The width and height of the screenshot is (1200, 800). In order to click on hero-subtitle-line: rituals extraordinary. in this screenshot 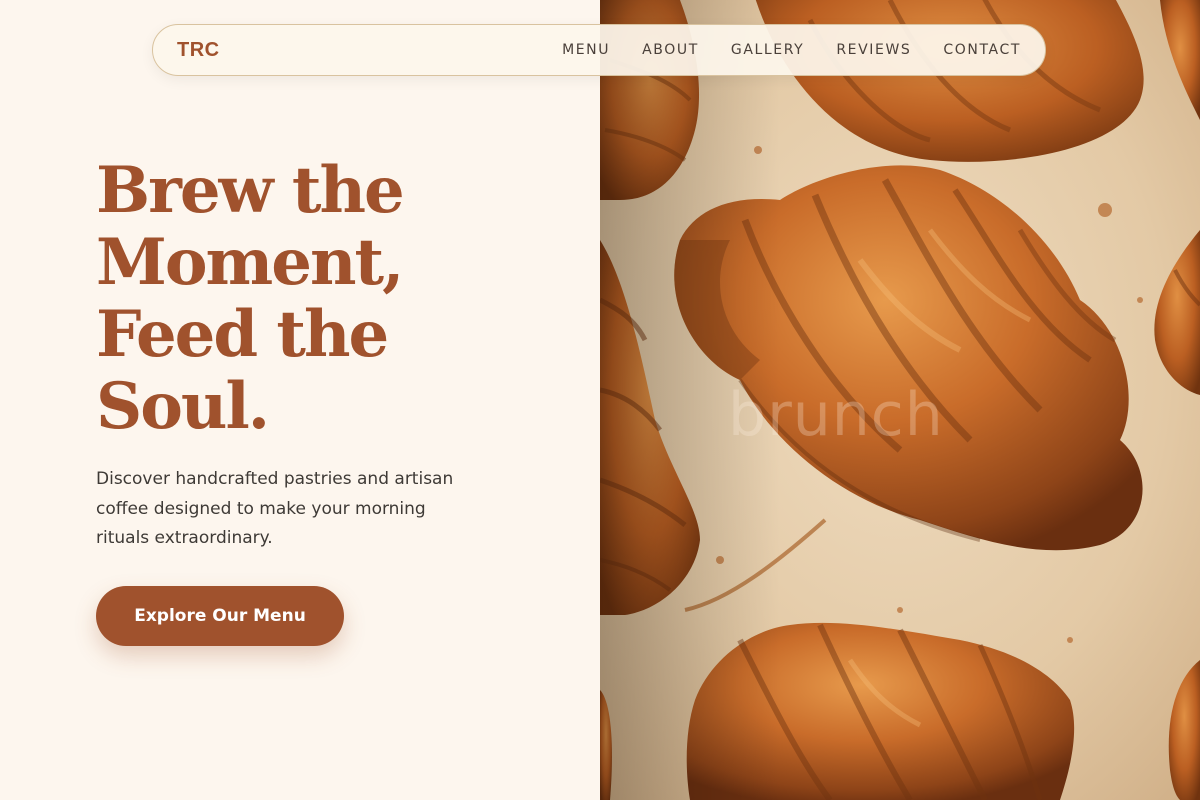, I will do `click(184, 538)`.